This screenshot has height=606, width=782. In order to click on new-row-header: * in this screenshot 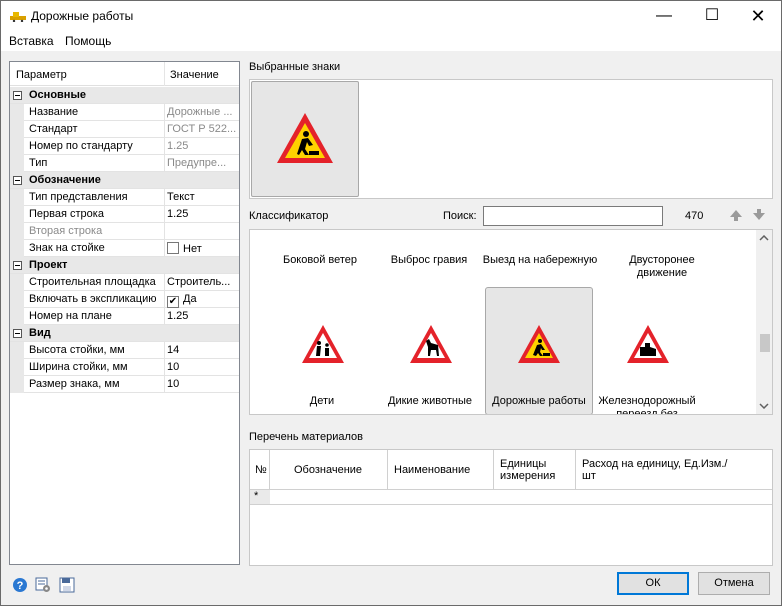, I will do `click(260, 497)`.